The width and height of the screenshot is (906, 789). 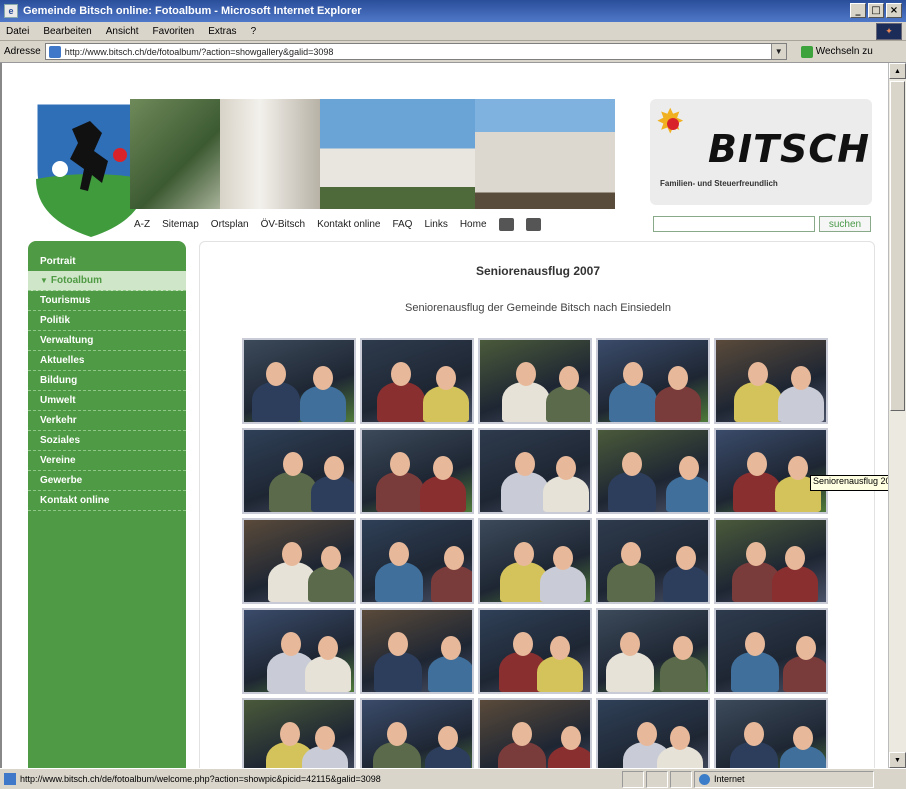 What do you see at coordinates (734, 224) in the screenshot?
I see `search-input` at bounding box center [734, 224].